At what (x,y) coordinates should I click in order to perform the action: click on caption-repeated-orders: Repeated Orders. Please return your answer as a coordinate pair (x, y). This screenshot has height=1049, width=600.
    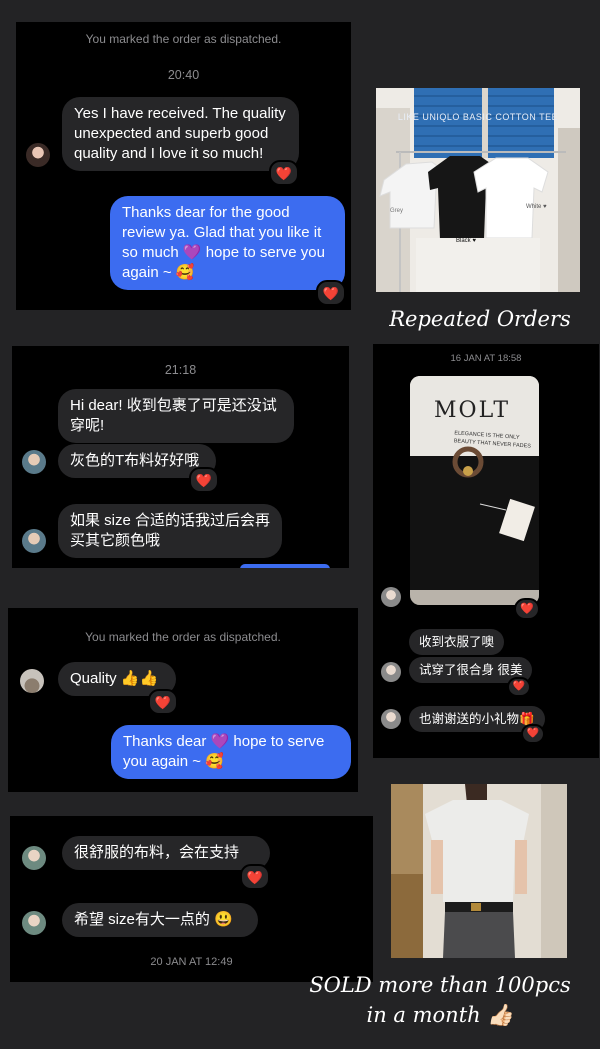
    Looking at the image, I should click on (480, 319).